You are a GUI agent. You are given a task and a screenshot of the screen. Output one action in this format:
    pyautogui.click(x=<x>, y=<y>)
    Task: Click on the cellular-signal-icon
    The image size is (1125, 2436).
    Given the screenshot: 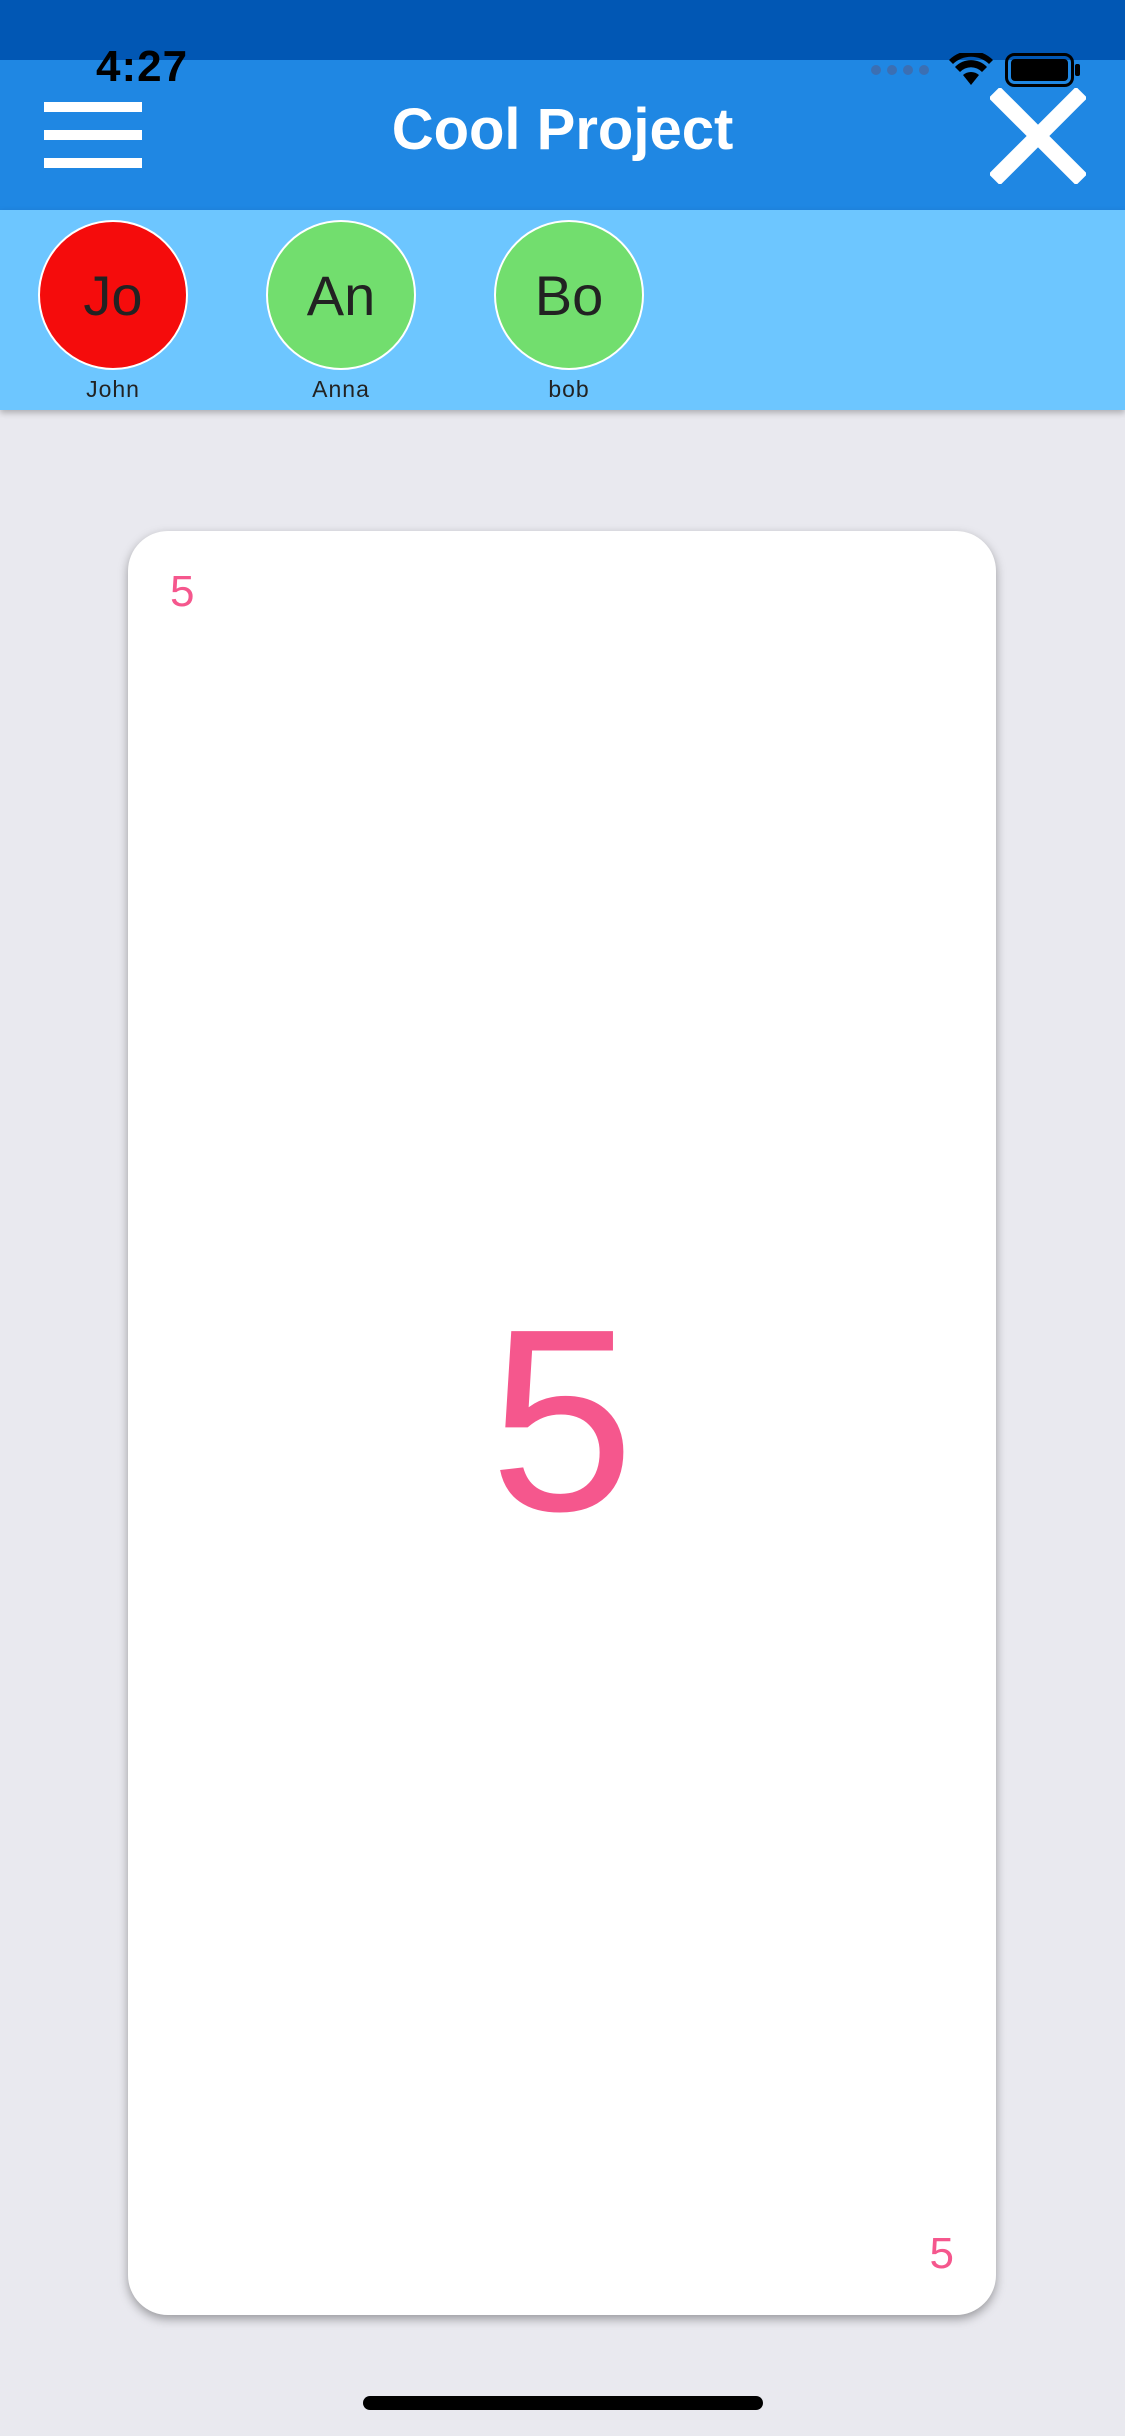 What is the action you would take?
    pyautogui.click(x=900, y=70)
    